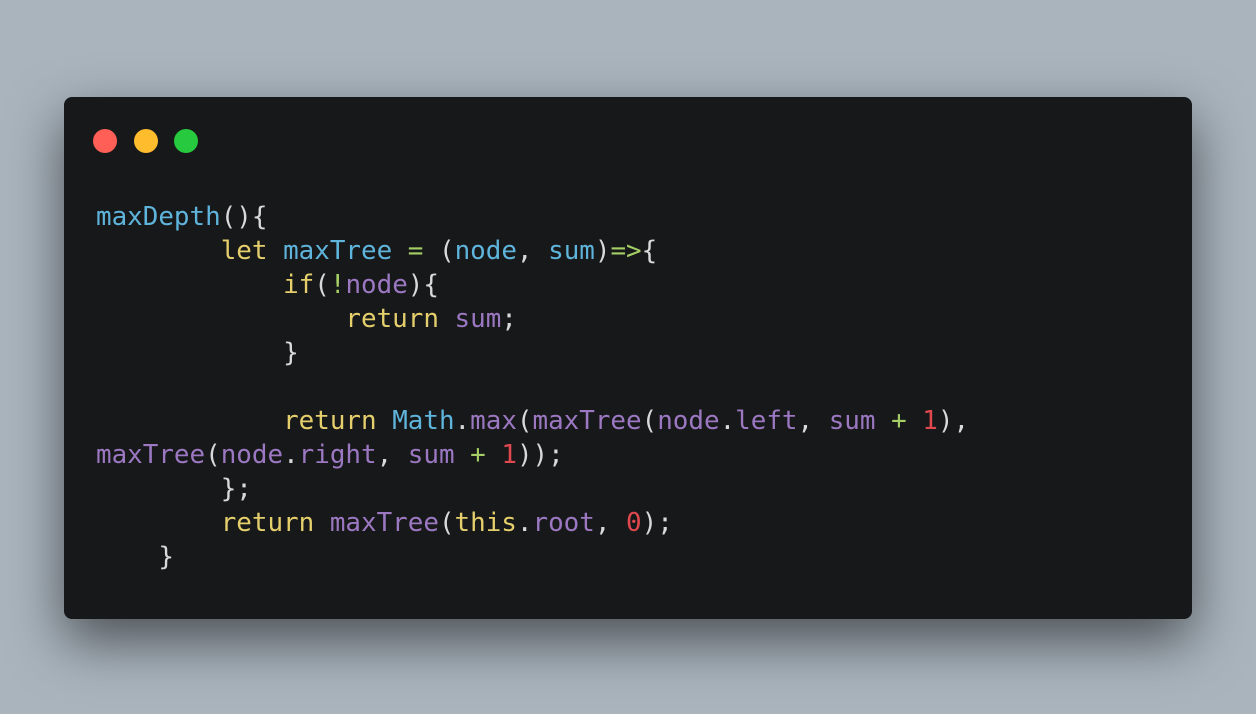 This screenshot has width=1256, height=714. What do you see at coordinates (493, 421) in the screenshot?
I see `code-token: max` at bounding box center [493, 421].